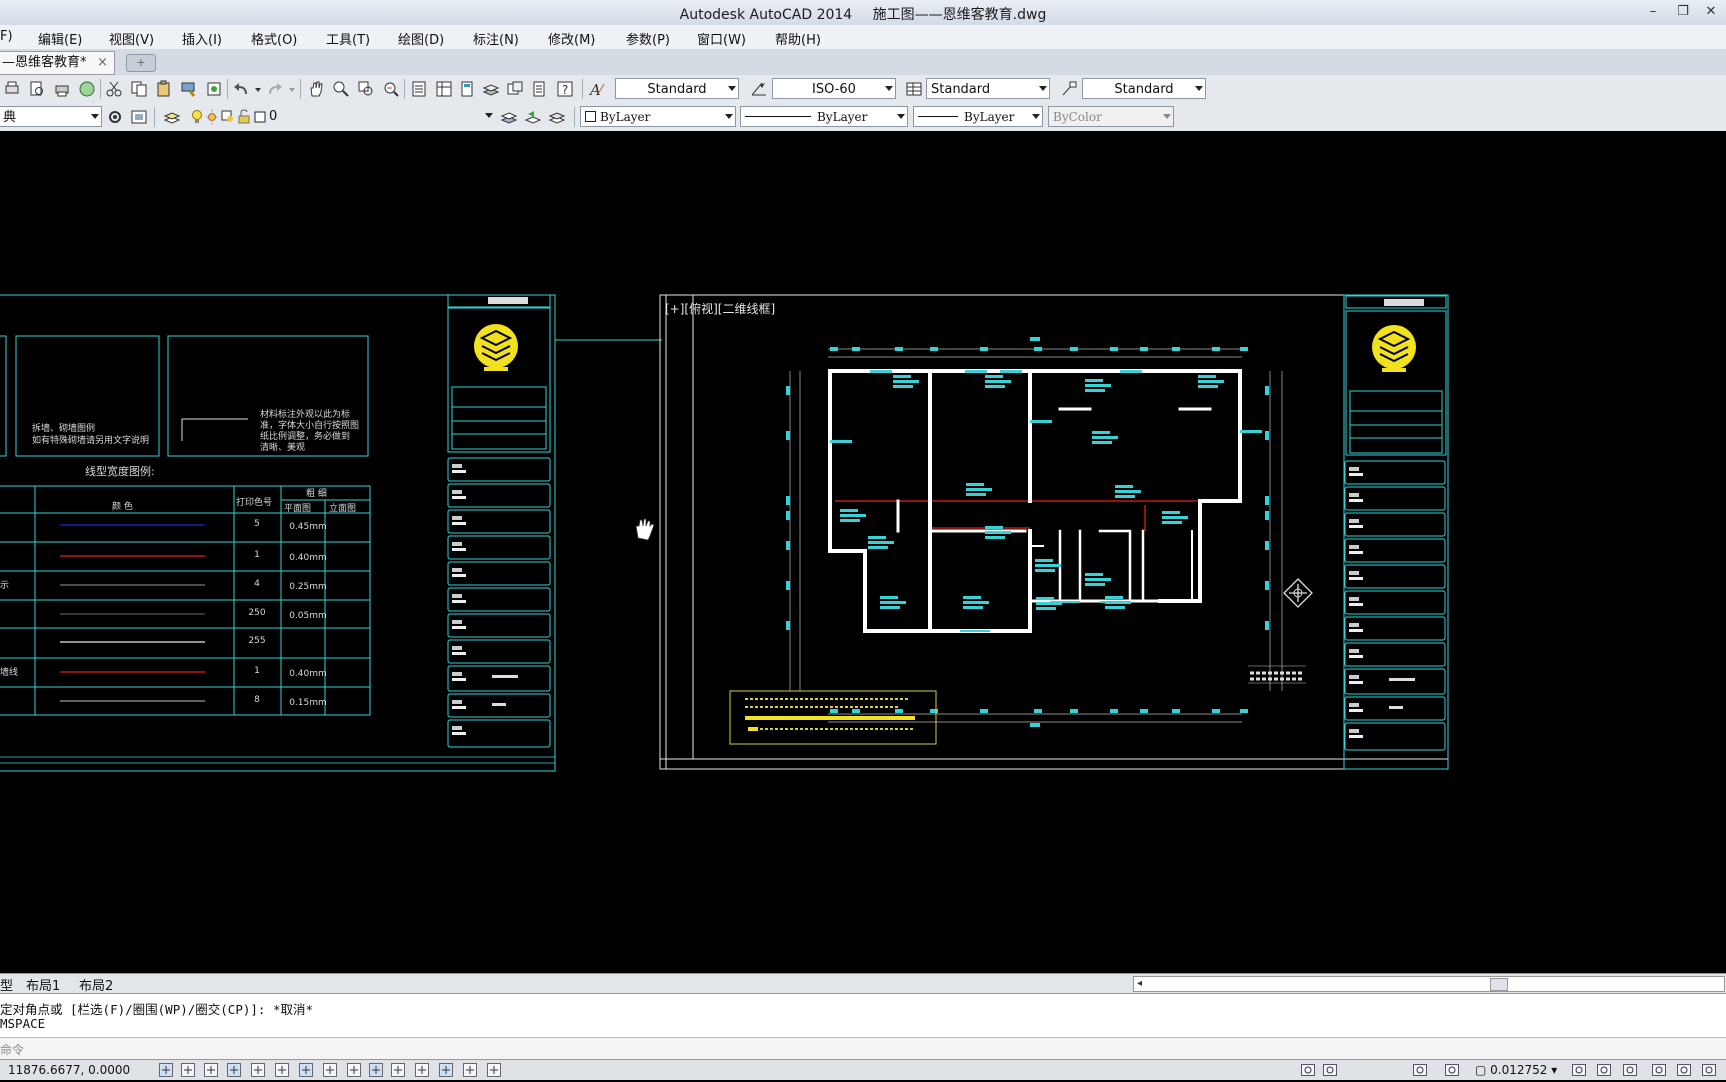  Describe the element at coordinates (96, 984) in the screenshot. I see `tab-layout2: 布局2` at that location.